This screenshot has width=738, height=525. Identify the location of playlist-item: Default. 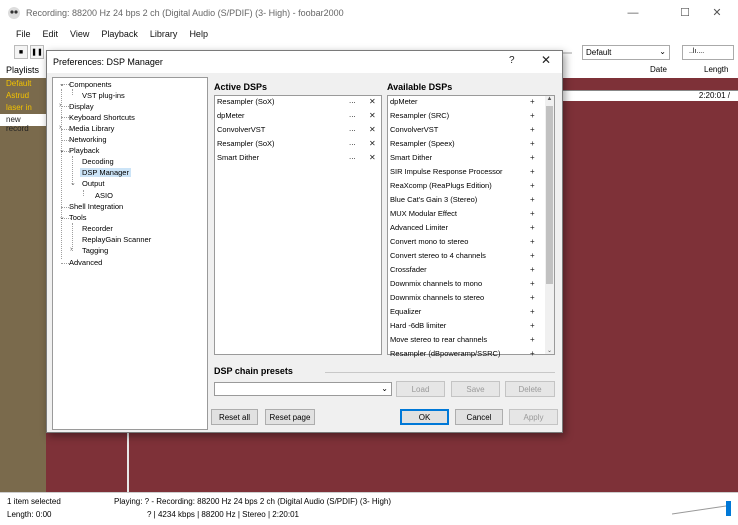
(23, 84).